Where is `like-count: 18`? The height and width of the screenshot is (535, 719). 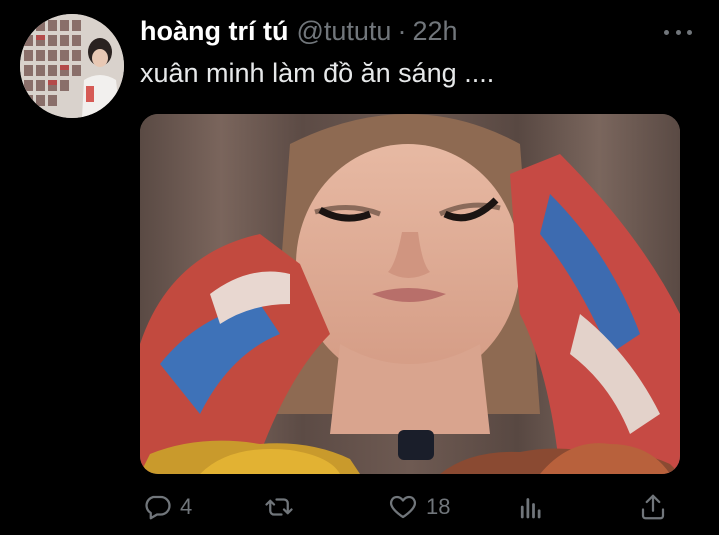 like-count: 18 is located at coordinates (438, 506).